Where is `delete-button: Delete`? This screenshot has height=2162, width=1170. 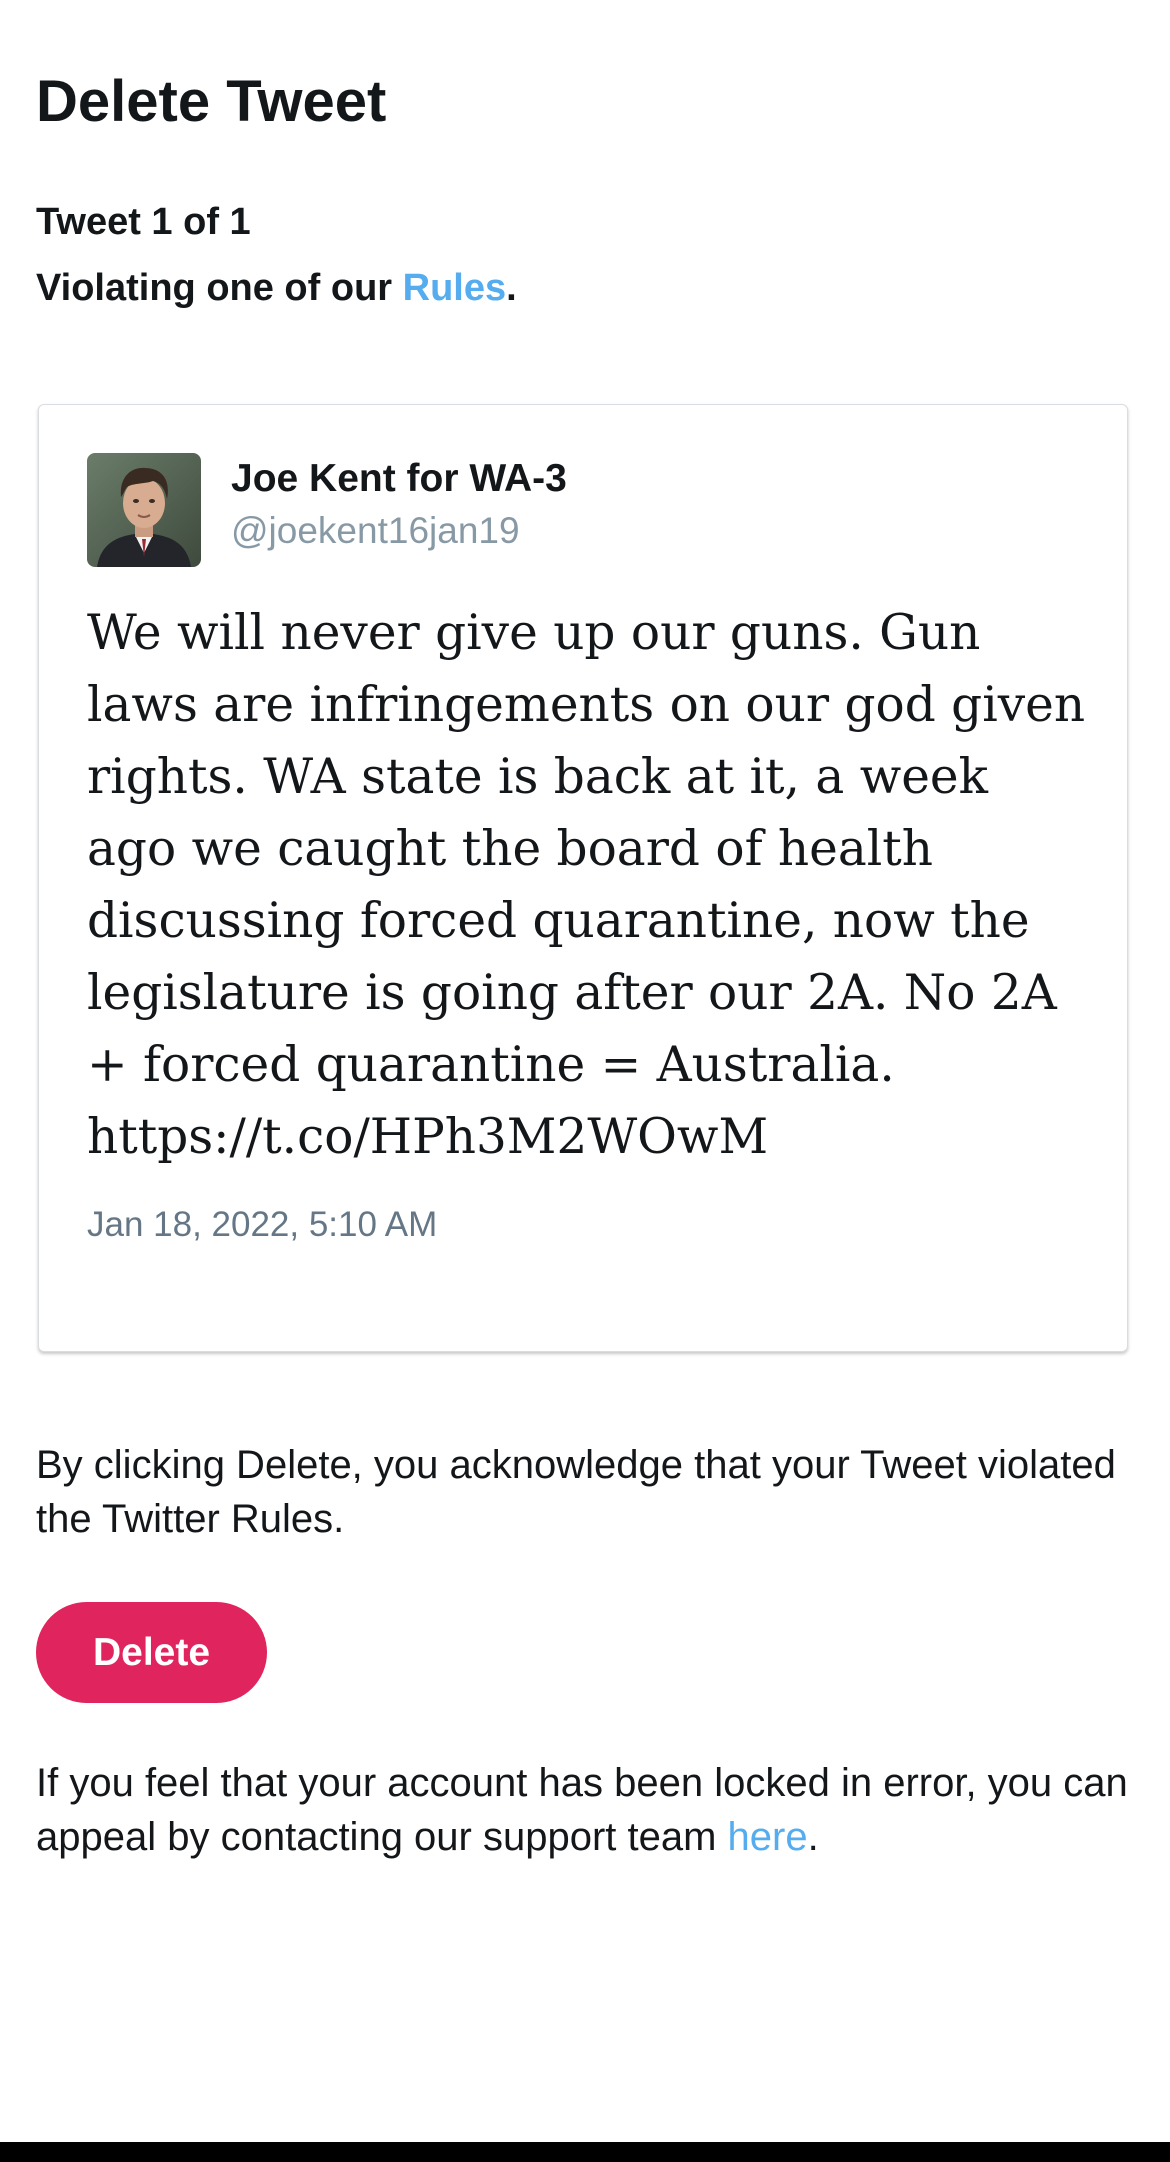
delete-button: Delete is located at coordinates (151, 1652).